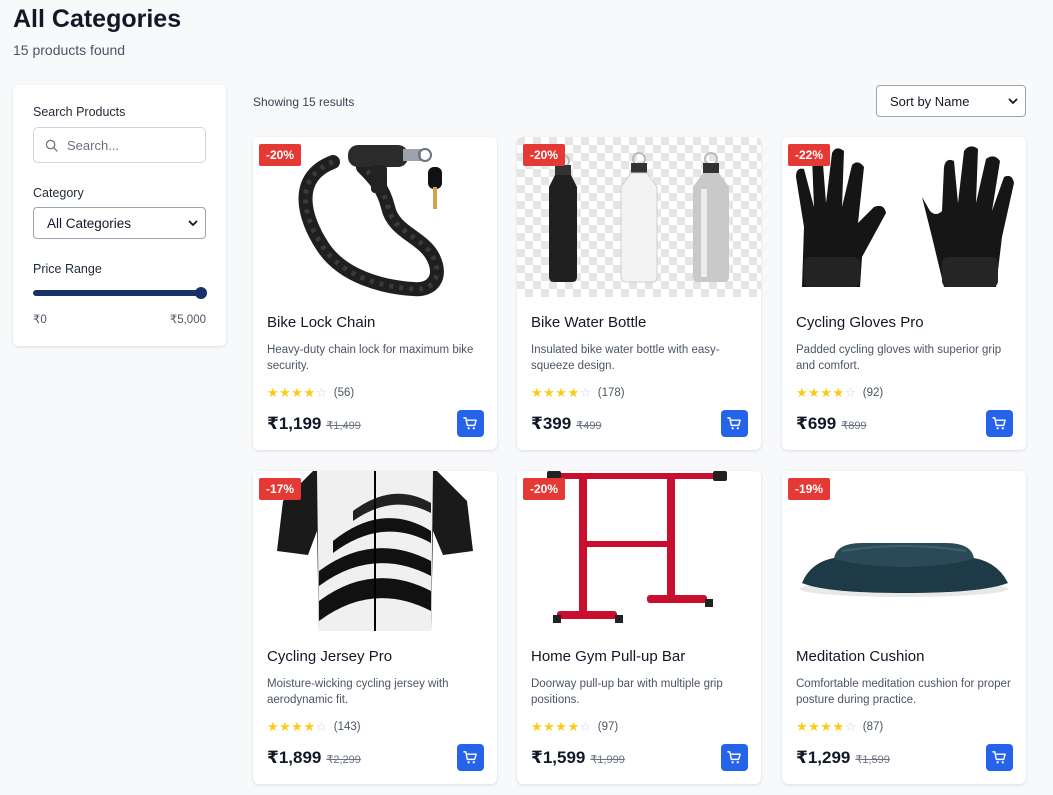 This screenshot has height=795, width=1053. Describe the element at coordinates (873, 393) in the screenshot. I see `rating-count: (92)` at that location.